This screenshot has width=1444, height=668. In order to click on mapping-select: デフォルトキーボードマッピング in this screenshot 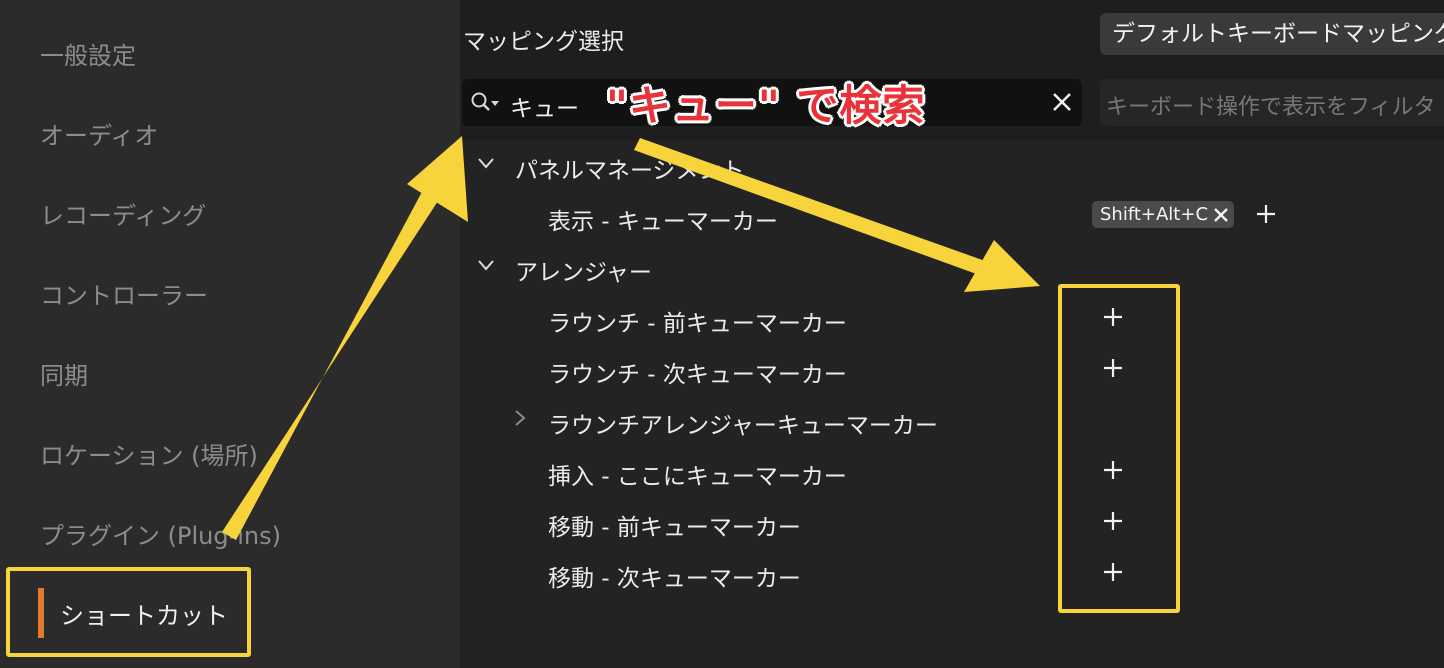, I will do `click(1272, 34)`.